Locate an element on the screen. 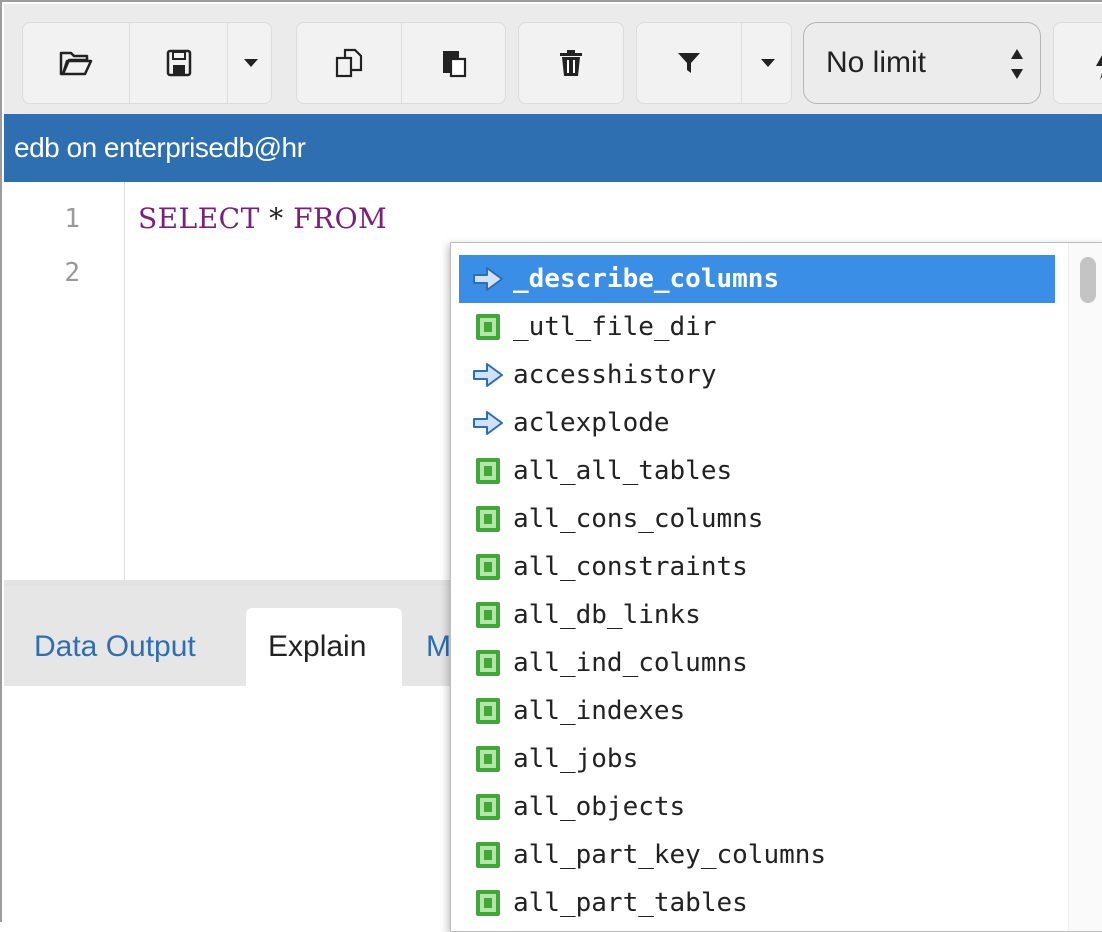  tab-explain: Explain is located at coordinates (324, 647).